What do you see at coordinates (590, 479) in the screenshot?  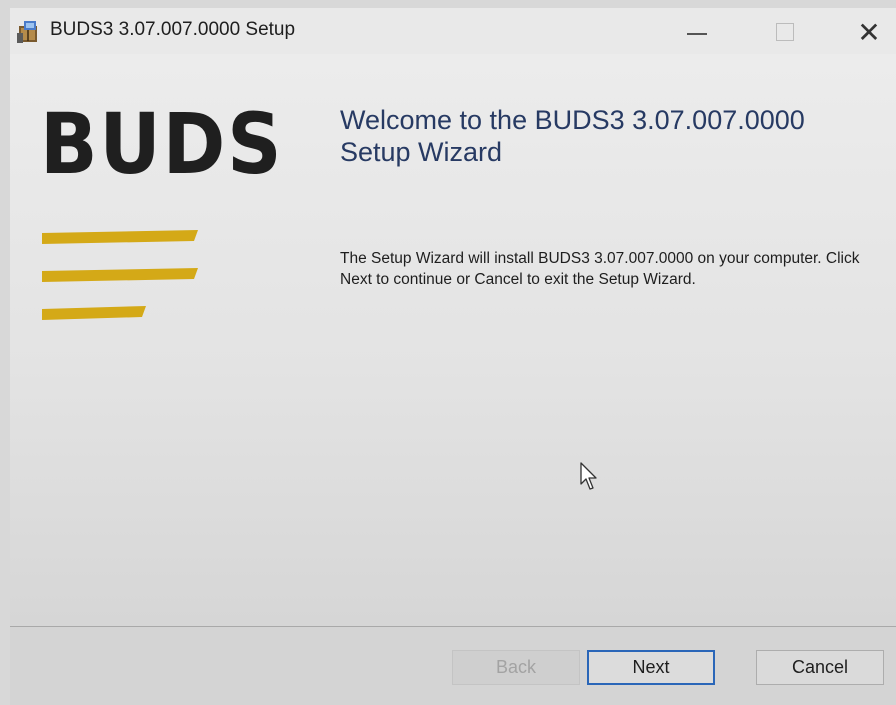 I see `mouse-cursor-icon` at bounding box center [590, 479].